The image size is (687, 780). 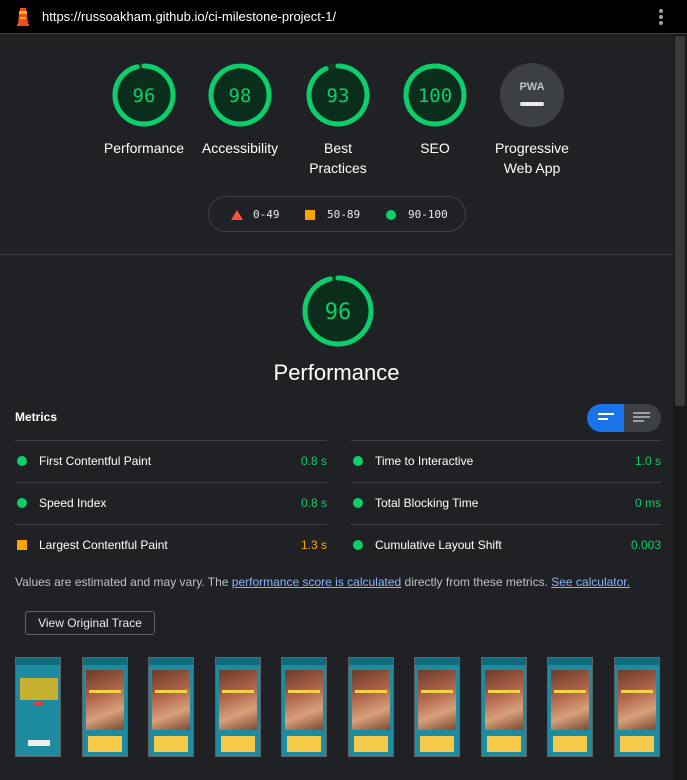 I want to click on gauge-best-practices: 93 Best Practices, so click(x=338, y=120).